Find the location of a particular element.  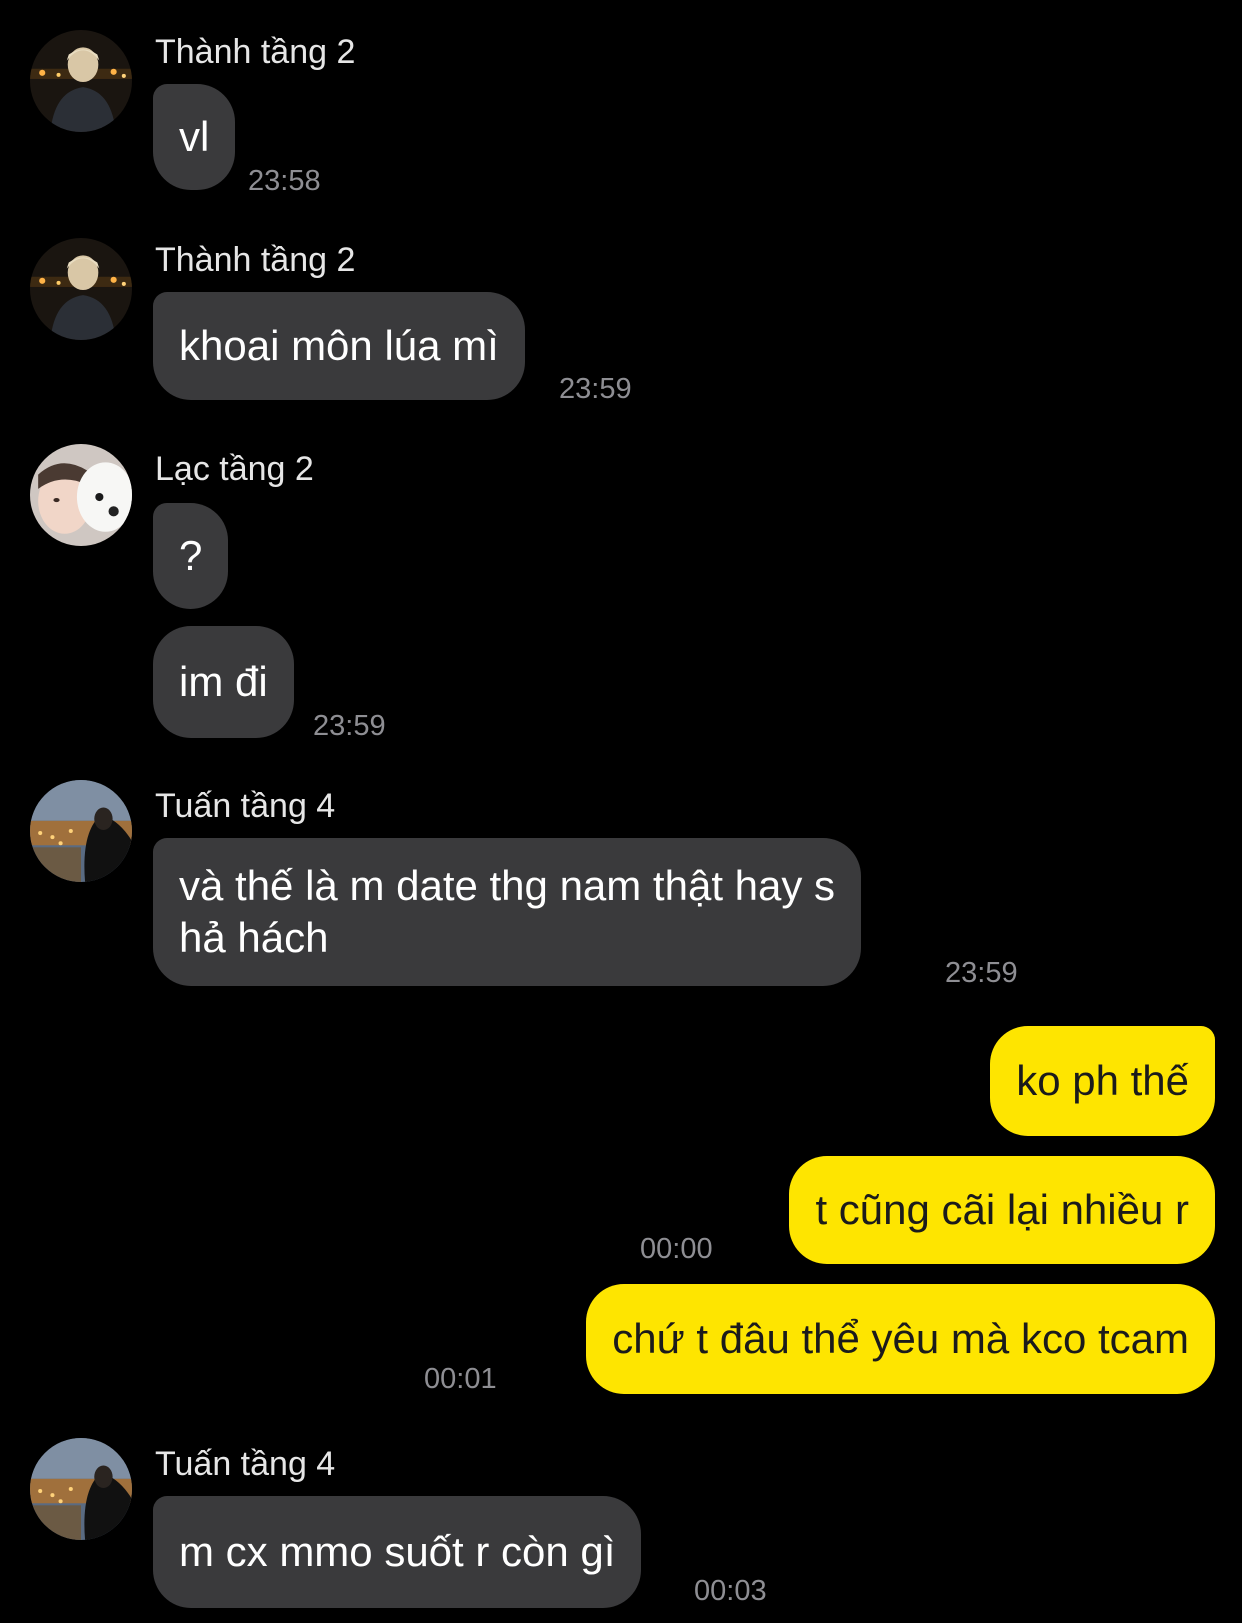

message-text: ? is located at coordinates (191, 555).